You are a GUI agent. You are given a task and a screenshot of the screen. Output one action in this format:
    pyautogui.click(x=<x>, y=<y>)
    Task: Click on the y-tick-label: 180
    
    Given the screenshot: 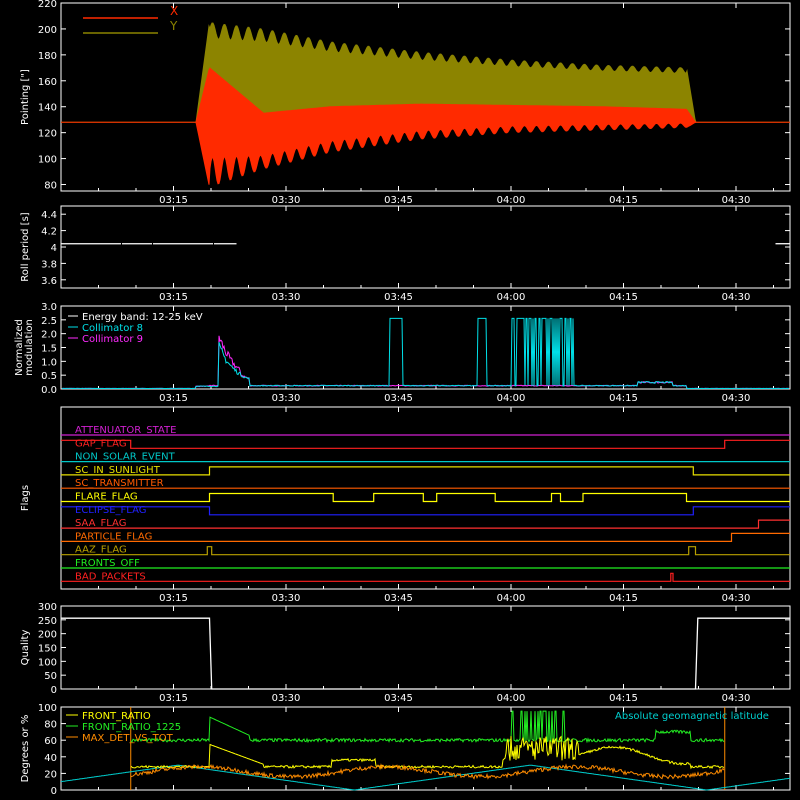 What is the action you would take?
    pyautogui.click(x=47, y=56)
    